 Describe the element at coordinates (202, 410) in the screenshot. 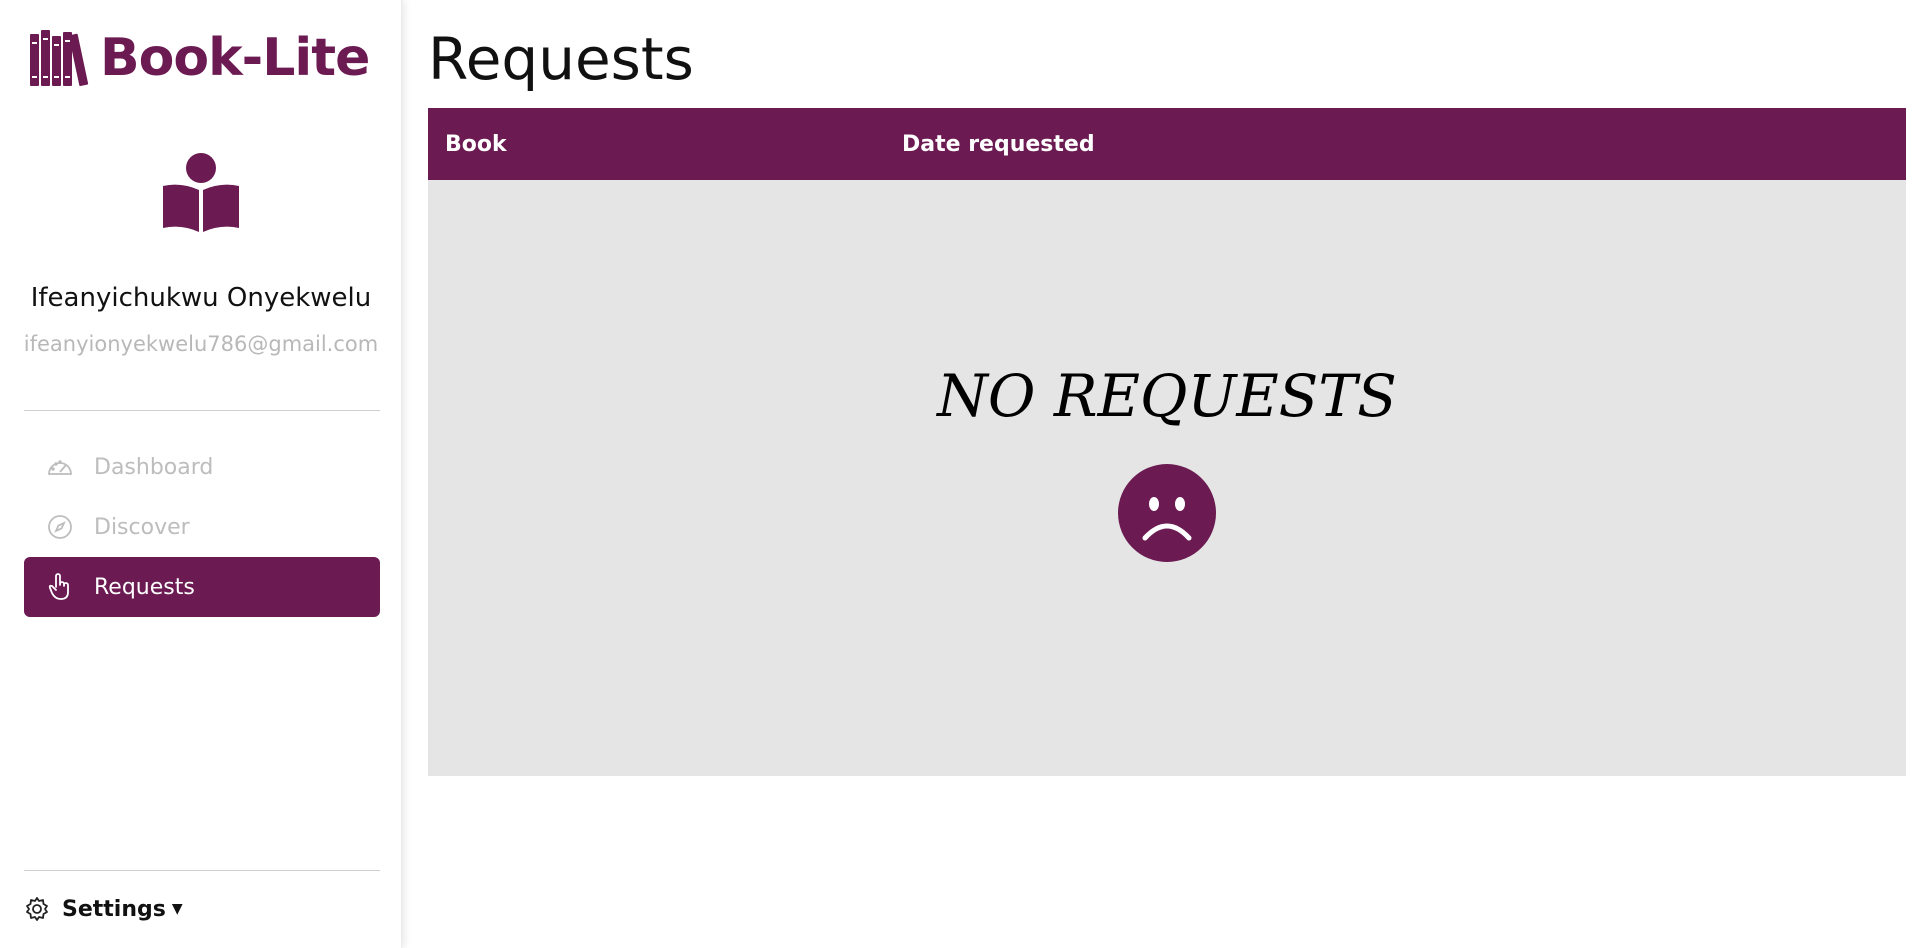

I see `sidebar-divider` at that location.